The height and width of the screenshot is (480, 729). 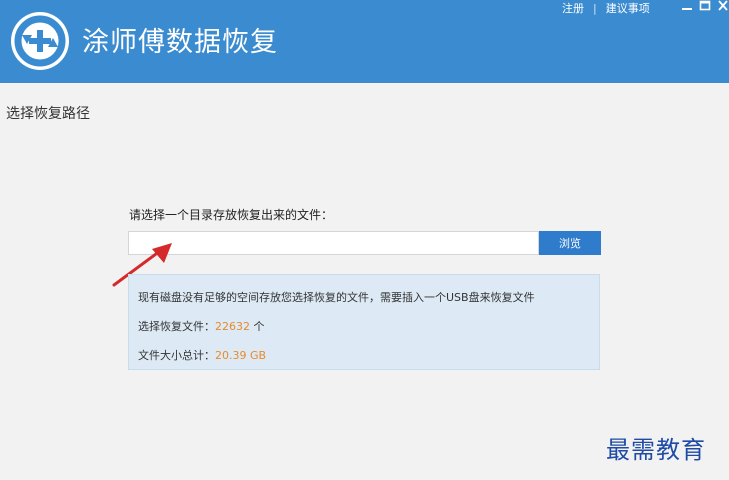 What do you see at coordinates (628, 8) in the screenshot?
I see `suggestion-link: 建议事项` at bounding box center [628, 8].